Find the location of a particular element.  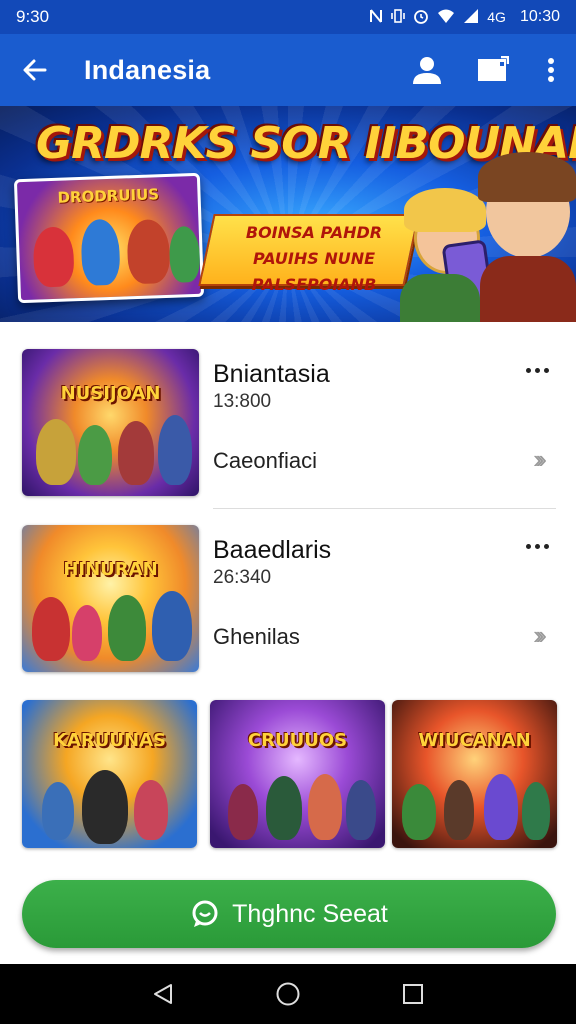

game-tile: KARUUNAS is located at coordinates (109, 774).